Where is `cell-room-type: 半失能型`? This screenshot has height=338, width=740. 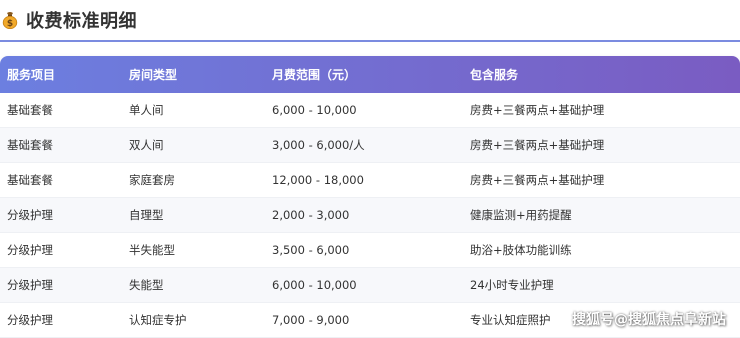
cell-room-type: 半失能型 is located at coordinates (152, 250).